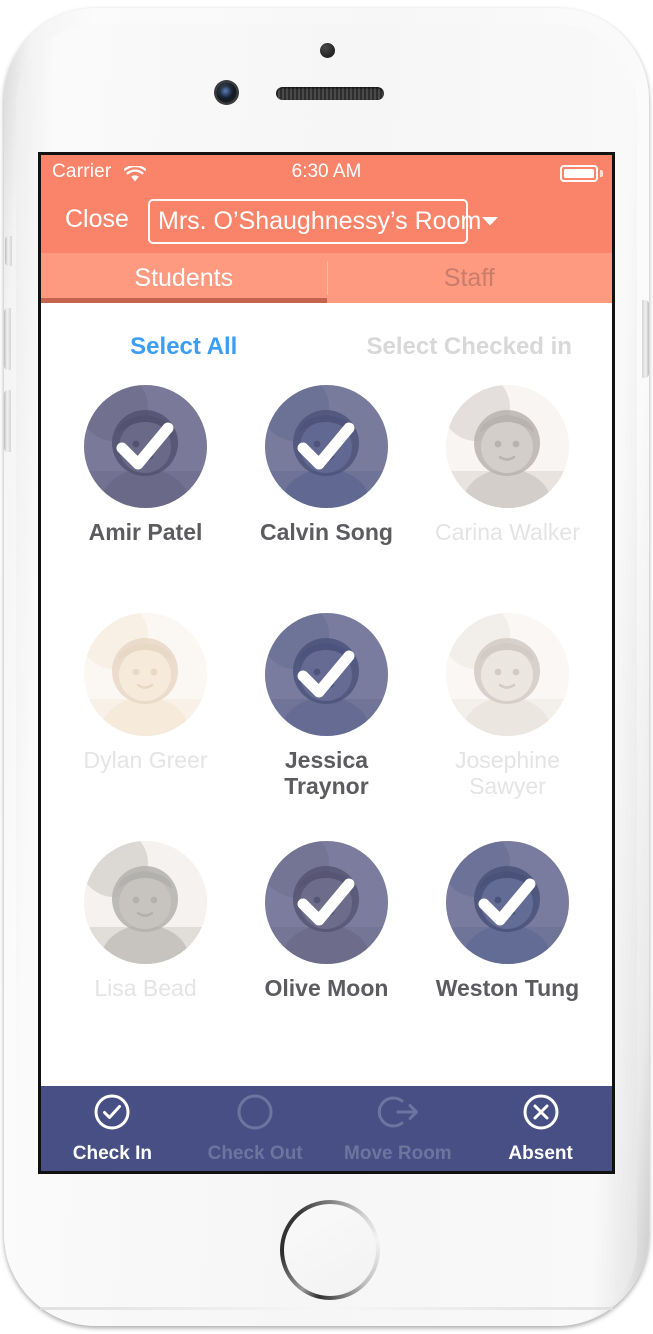 The image size is (653, 1334). What do you see at coordinates (184, 300) in the screenshot?
I see `tab-active-underline` at bounding box center [184, 300].